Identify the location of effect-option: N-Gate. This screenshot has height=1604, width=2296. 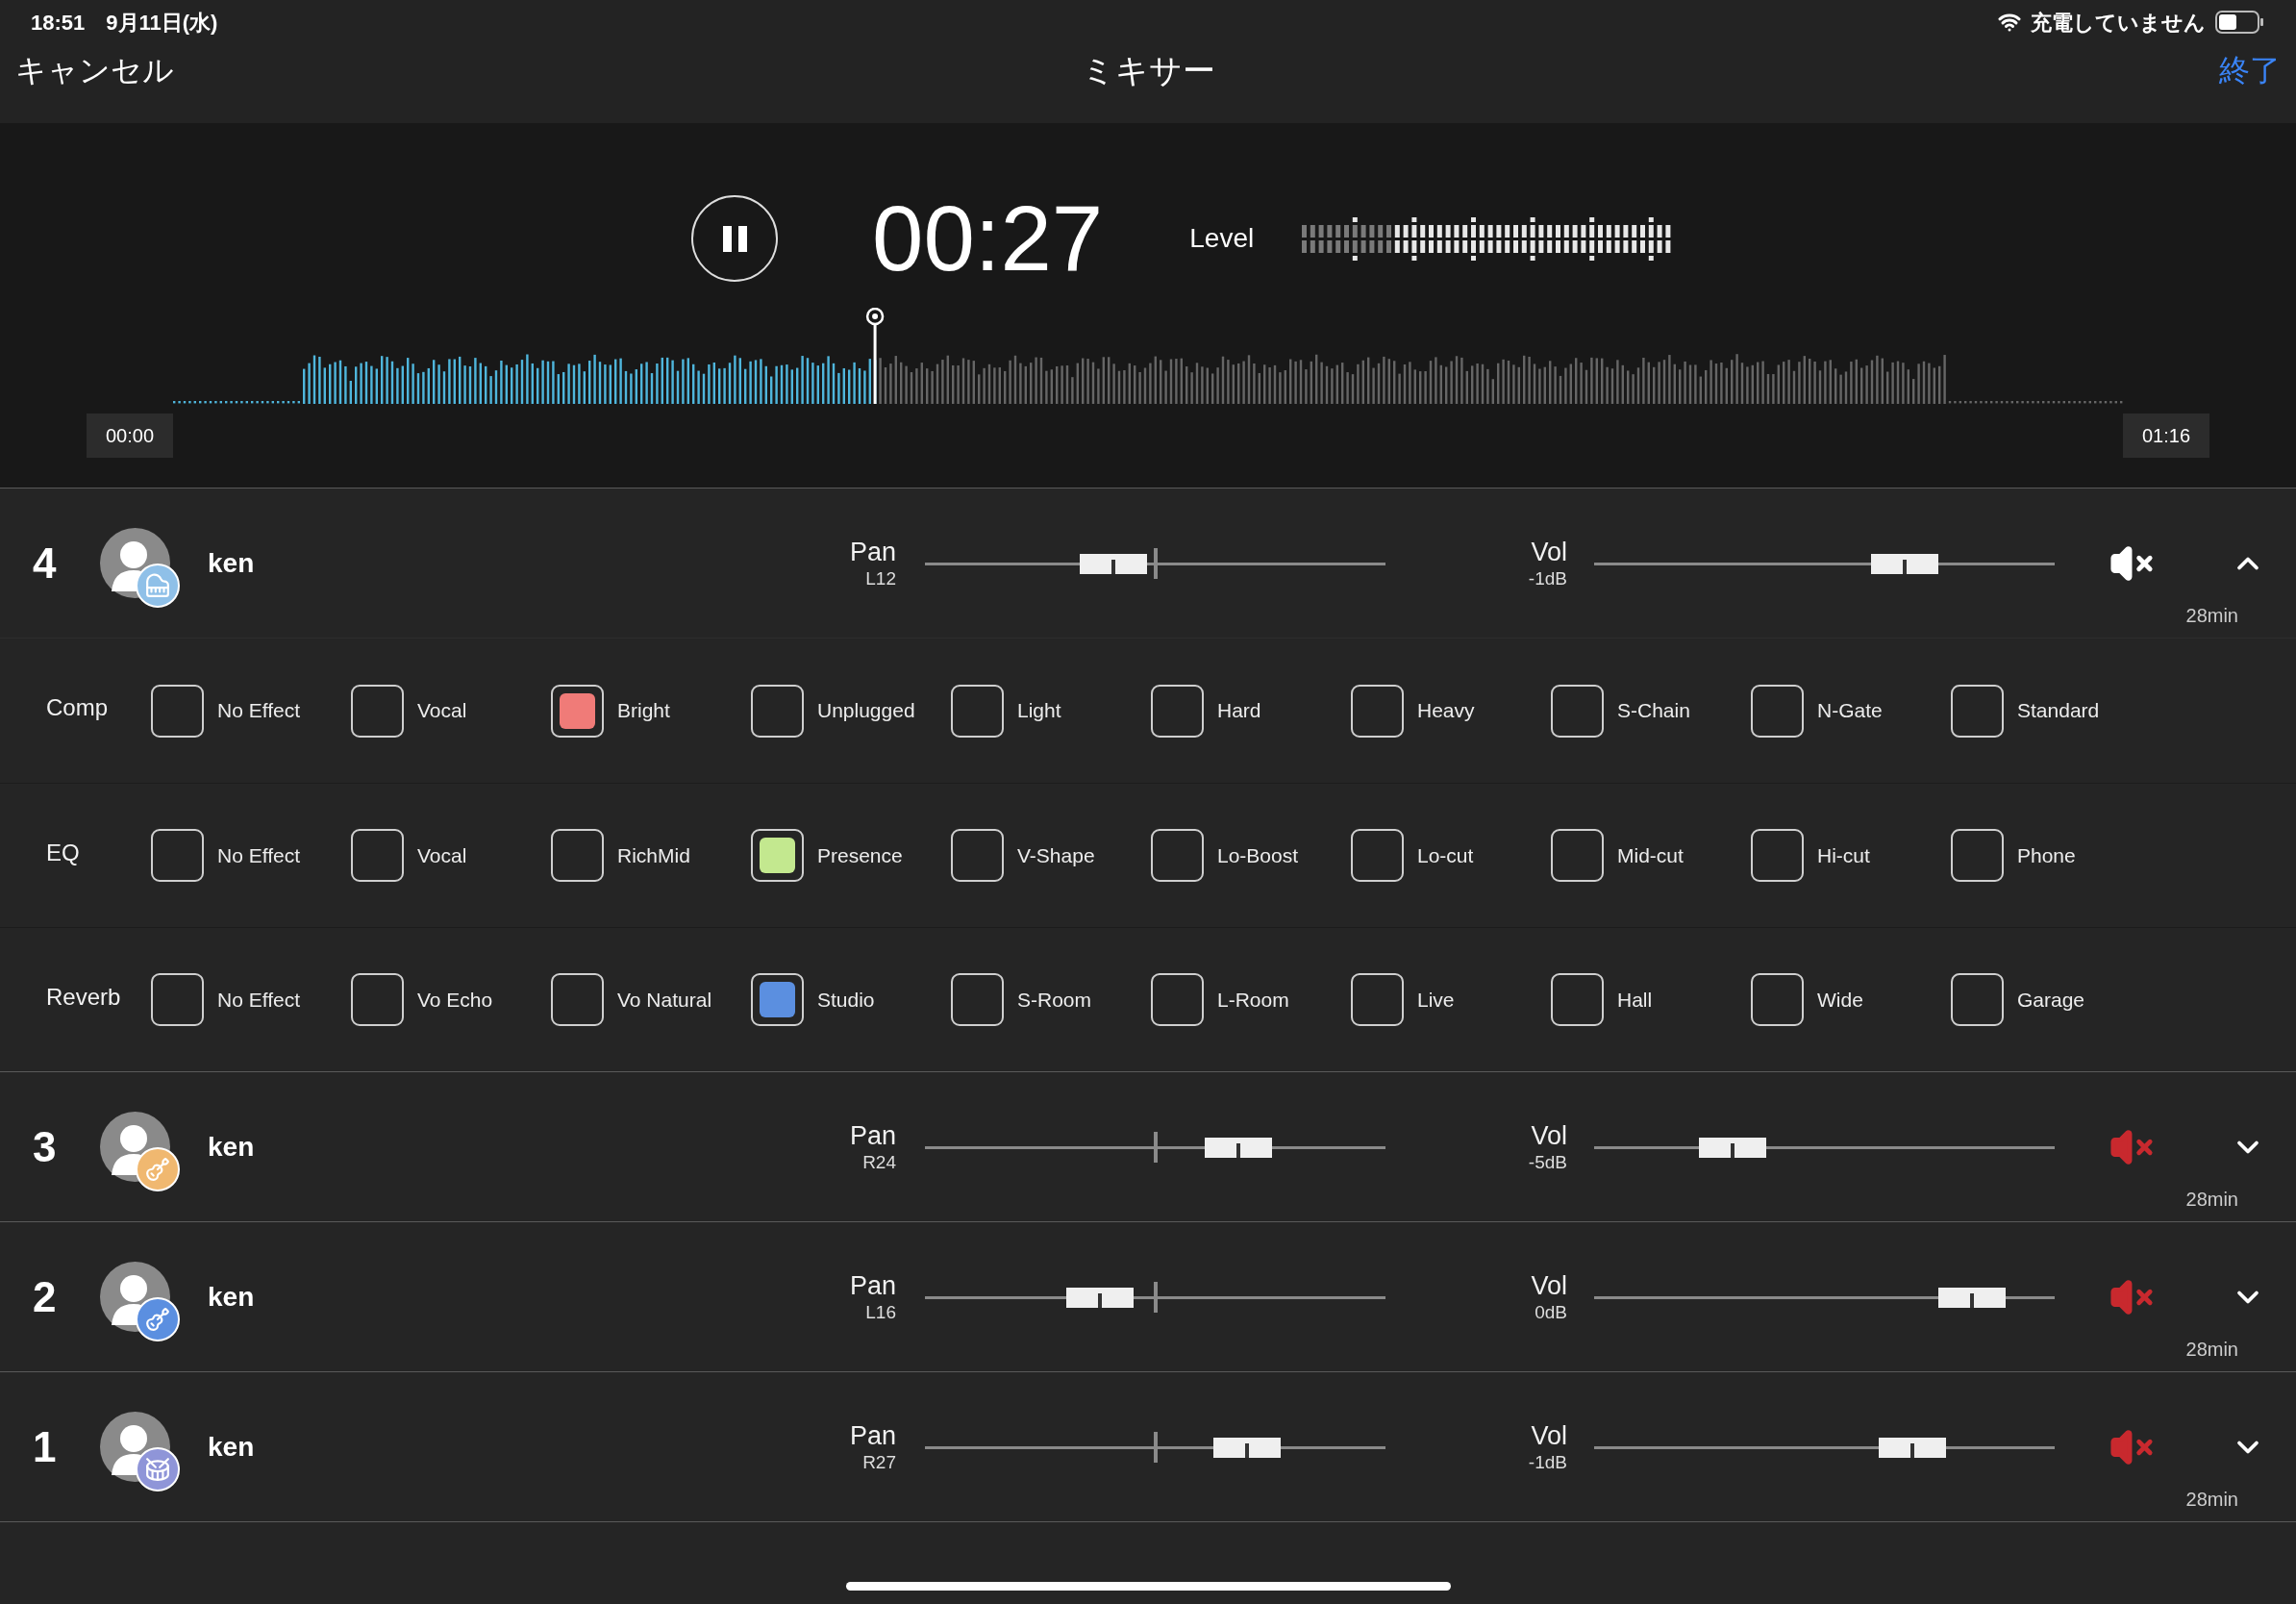
(1851, 711).